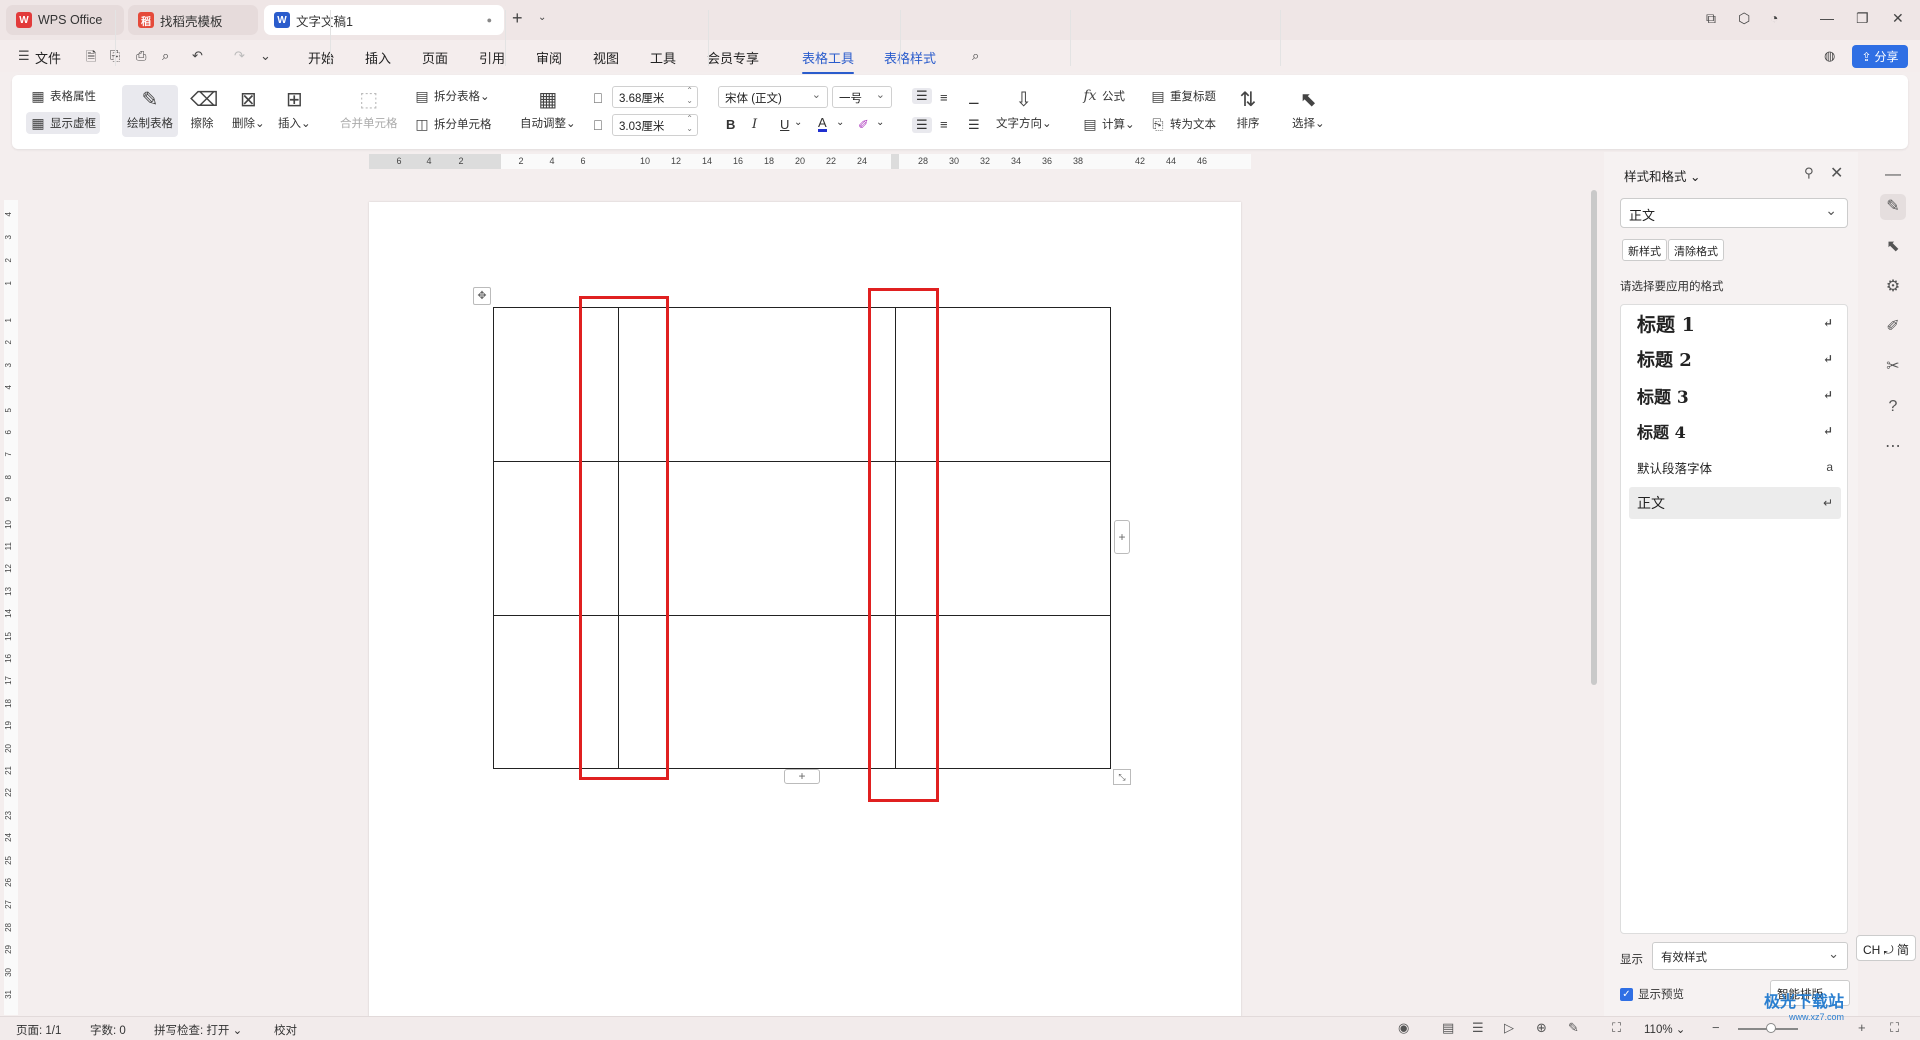 This screenshot has width=1920, height=1040. Describe the element at coordinates (798, 122) in the screenshot. I see `underline-chevron-icon: ⌄` at that location.